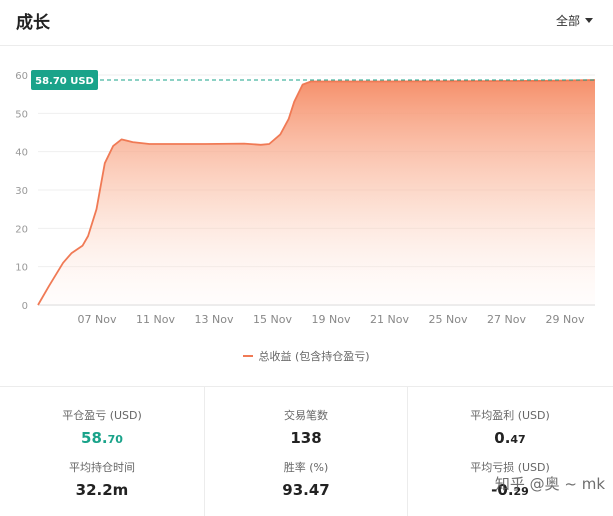  Describe the element at coordinates (565, 319) in the screenshot. I see `x-tick-label: 29 Nov` at that location.